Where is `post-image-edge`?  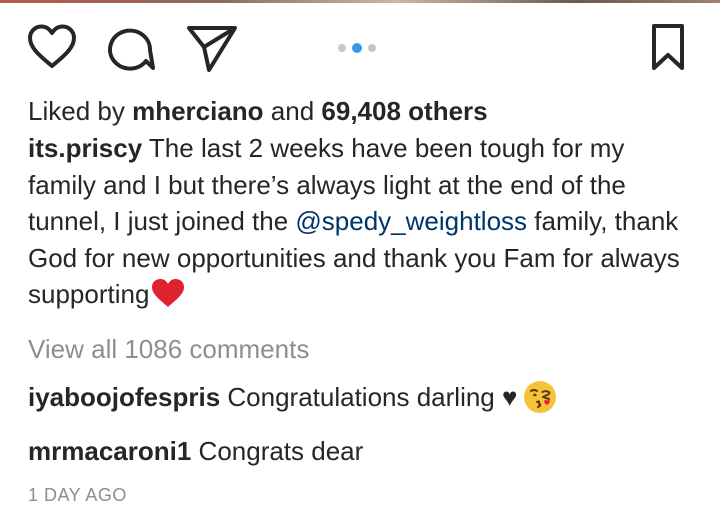
post-image-edge is located at coordinates (360, 1).